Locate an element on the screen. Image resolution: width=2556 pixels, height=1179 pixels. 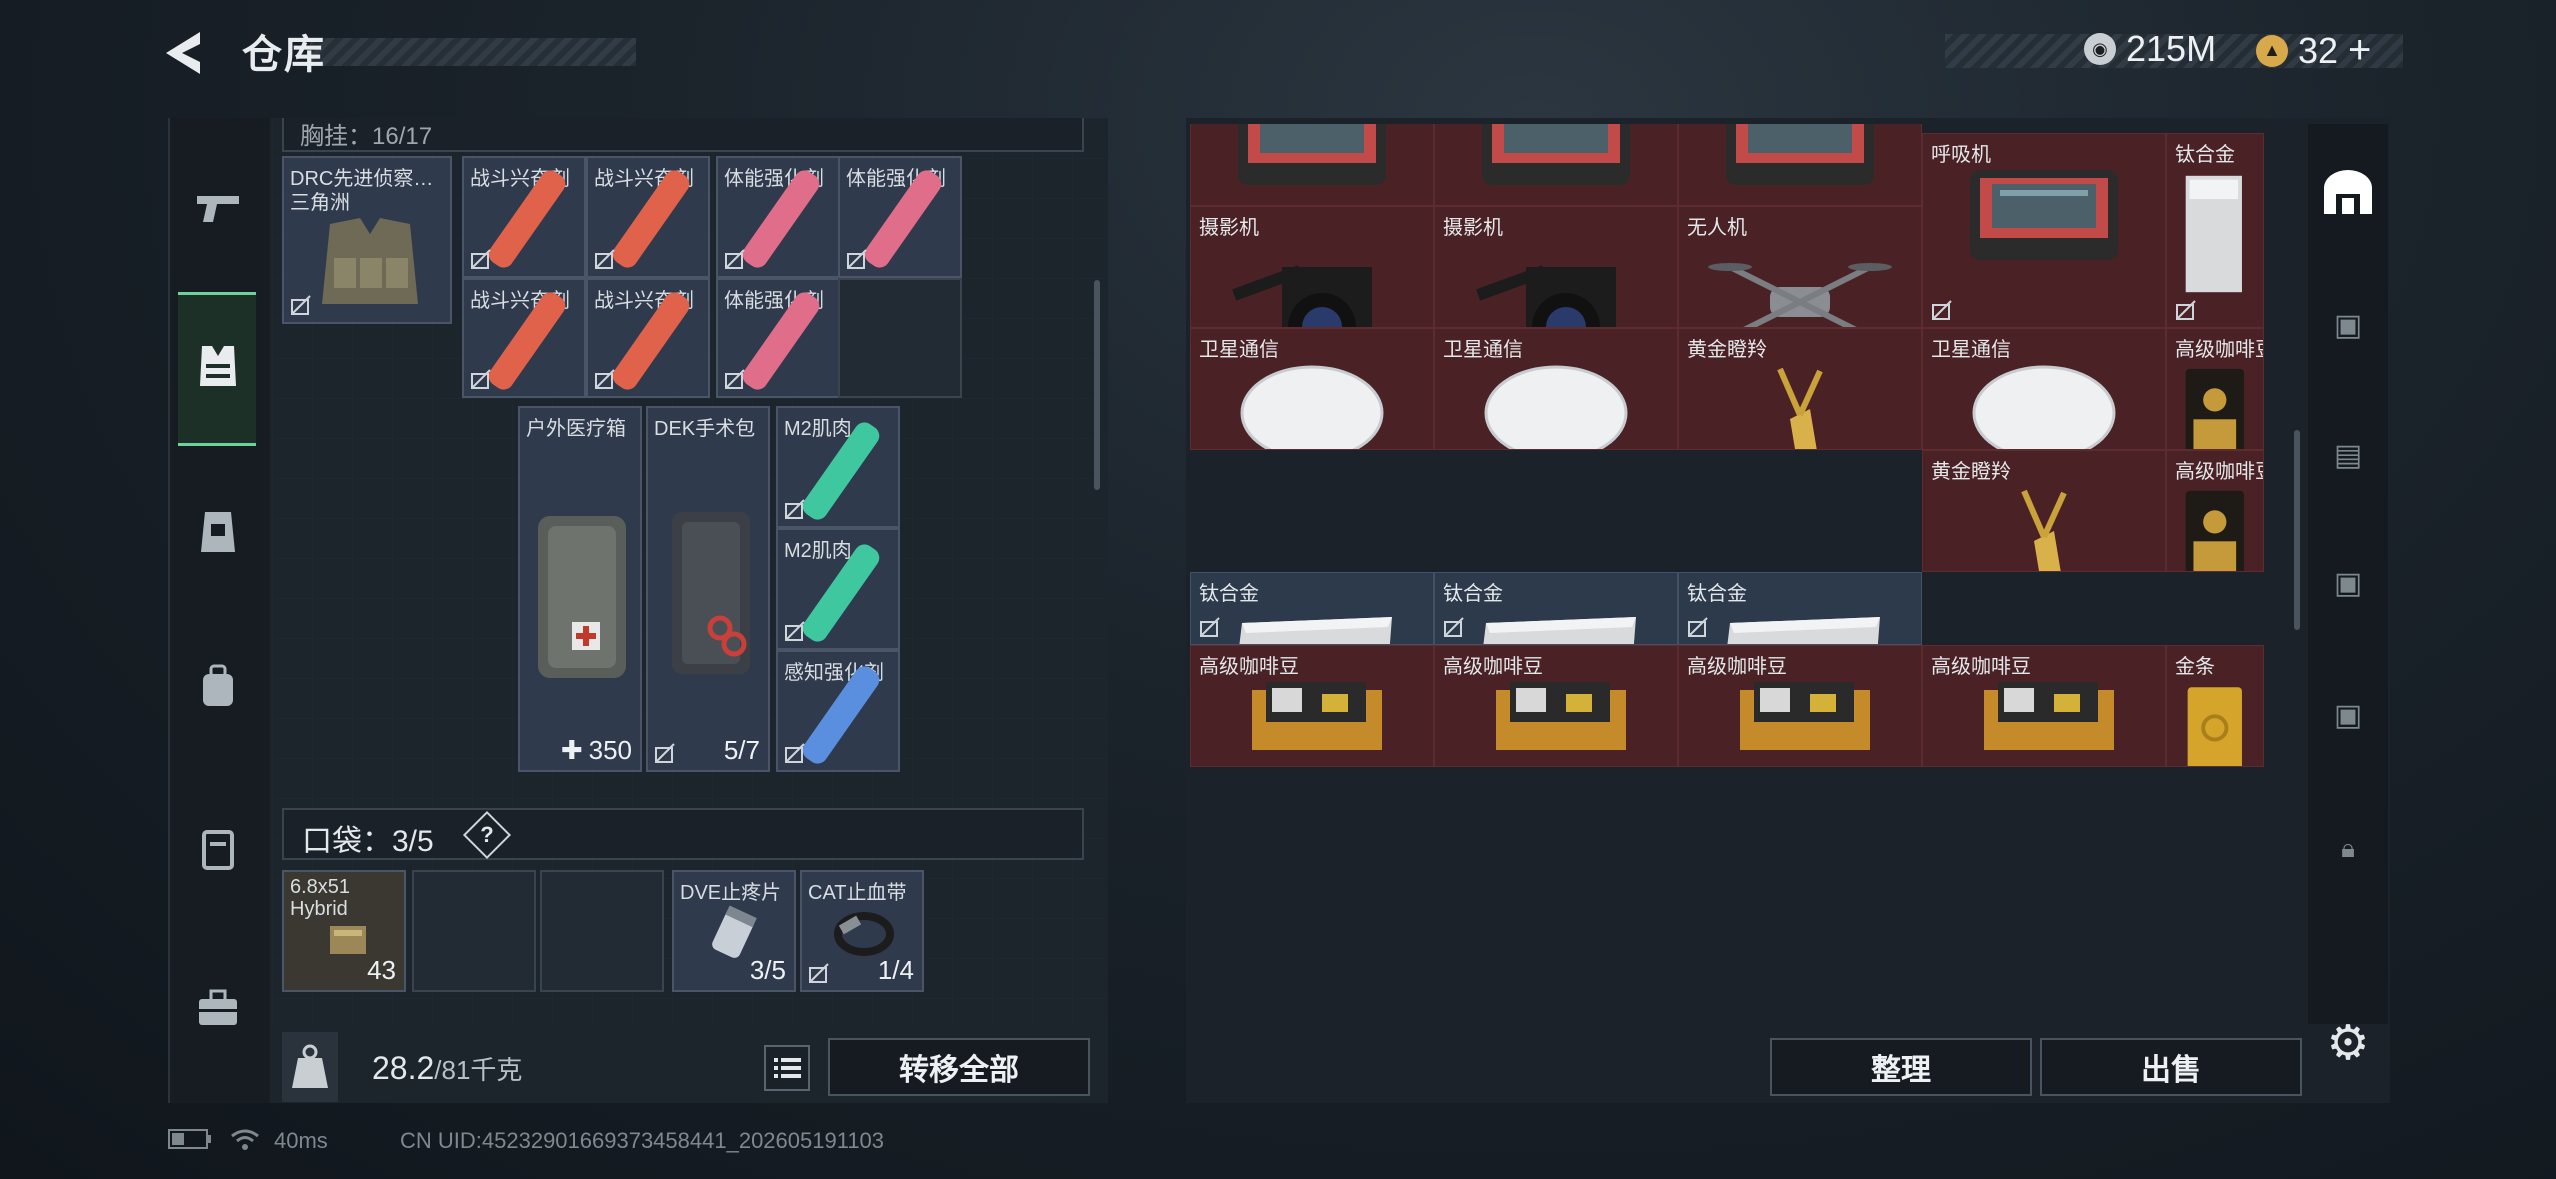
storage-item-breather: 呼吸机 is located at coordinates (2044, 230).